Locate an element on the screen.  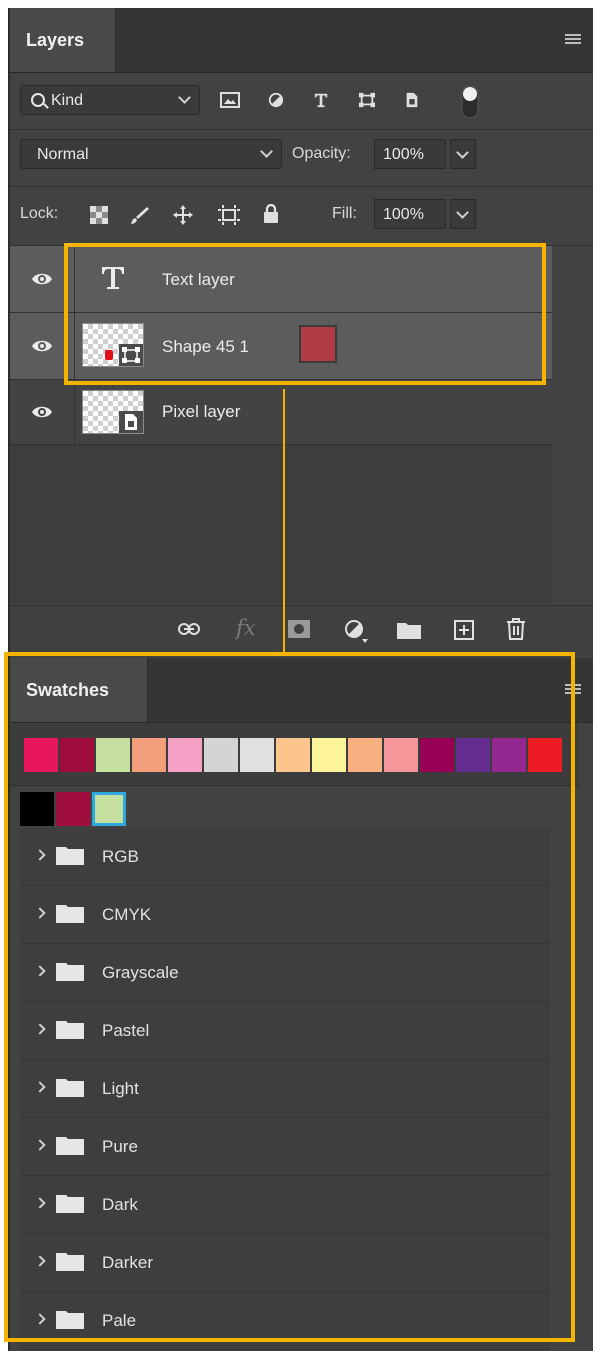
new-adjustment-layer-icon is located at coordinates (356, 631).